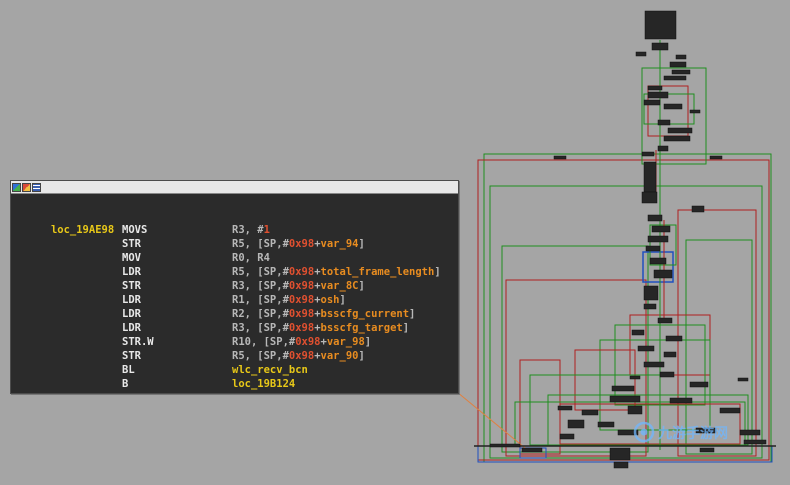 The width and height of the screenshot is (790, 485). What do you see at coordinates (346, 342) in the screenshot?
I see `operand-variable: var_98` at bounding box center [346, 342].